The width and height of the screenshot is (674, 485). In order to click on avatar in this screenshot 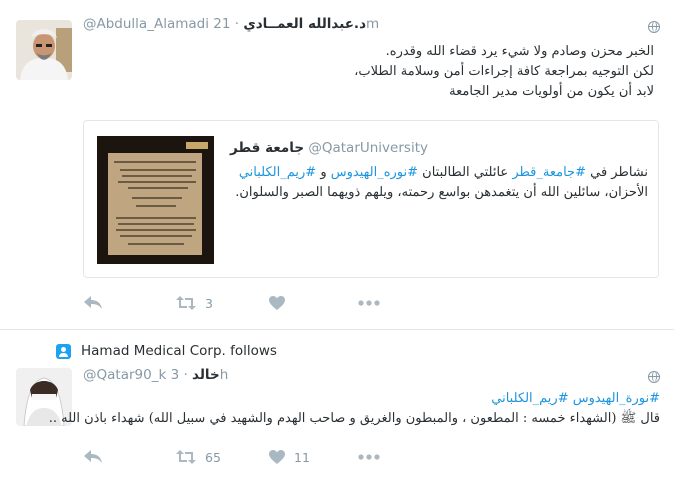, I will do `click(44, 50)`.